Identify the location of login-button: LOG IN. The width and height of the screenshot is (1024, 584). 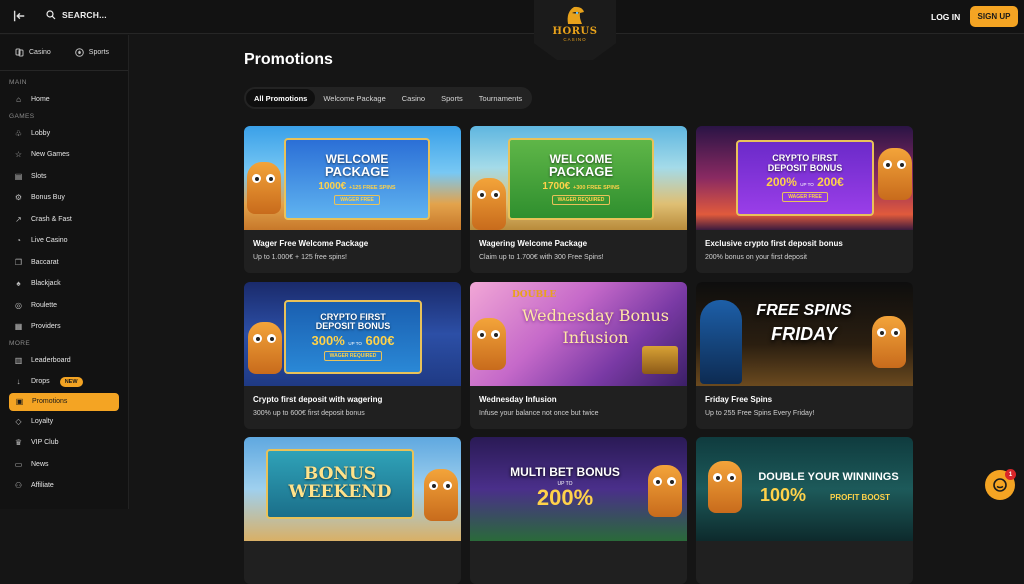
(945, 17).